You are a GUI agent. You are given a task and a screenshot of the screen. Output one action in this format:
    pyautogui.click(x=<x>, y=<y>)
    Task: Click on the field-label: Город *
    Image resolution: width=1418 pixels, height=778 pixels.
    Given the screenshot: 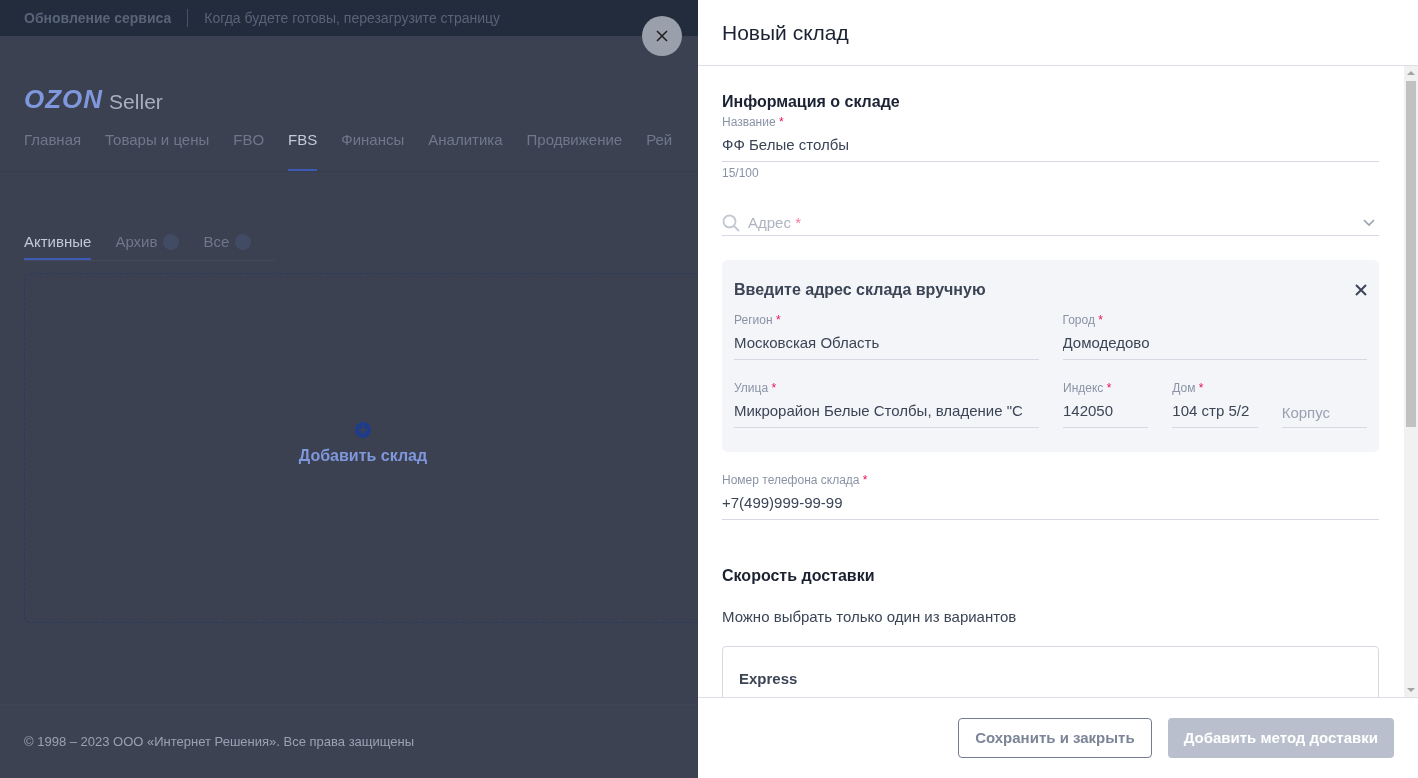 What is the action you would take?
    pyautogui.click(x=1083, y=319)
    